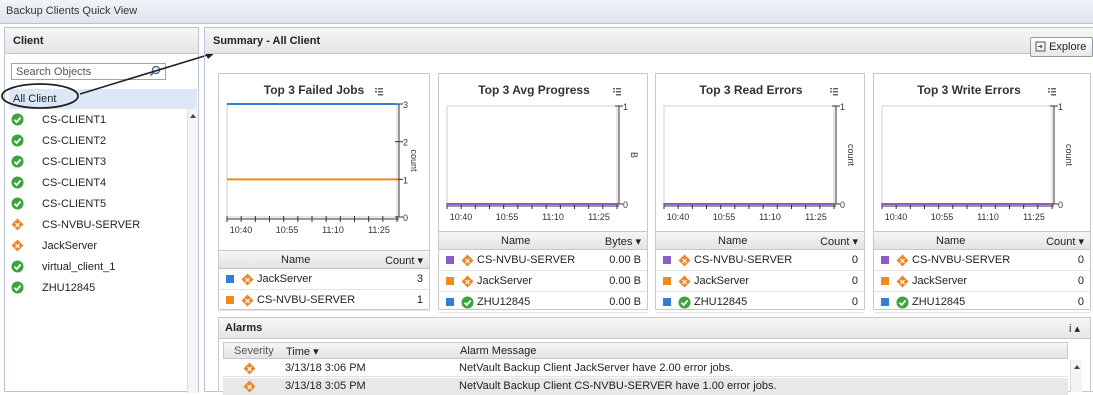 Image resolution: width=1093 pixels, height=395 pixels. What do you see at coordinates (405, 105) in the screenshot?
I see `y-tick-label: 3` at bounding box center [405, 105].